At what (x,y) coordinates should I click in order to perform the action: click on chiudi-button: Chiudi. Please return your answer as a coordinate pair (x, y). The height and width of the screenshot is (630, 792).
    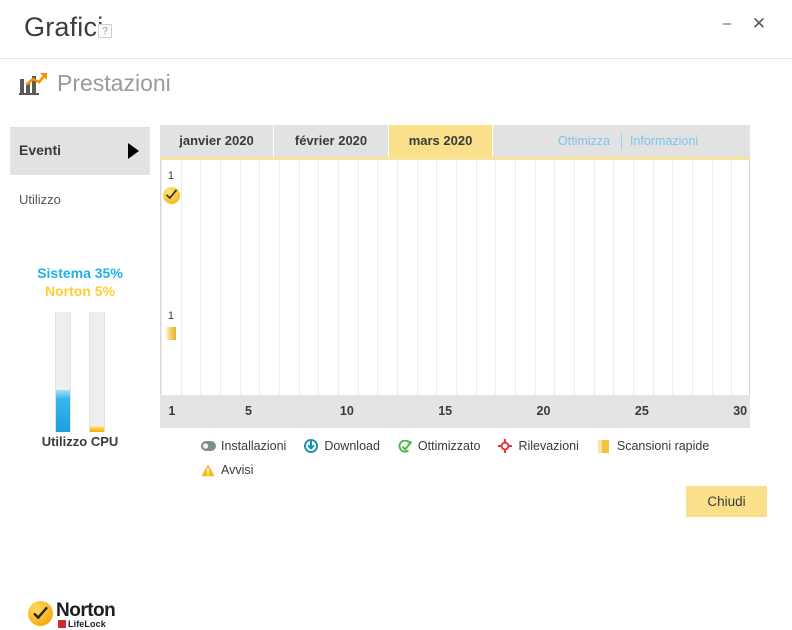
    Looking at the image, I should click on (726, 501).